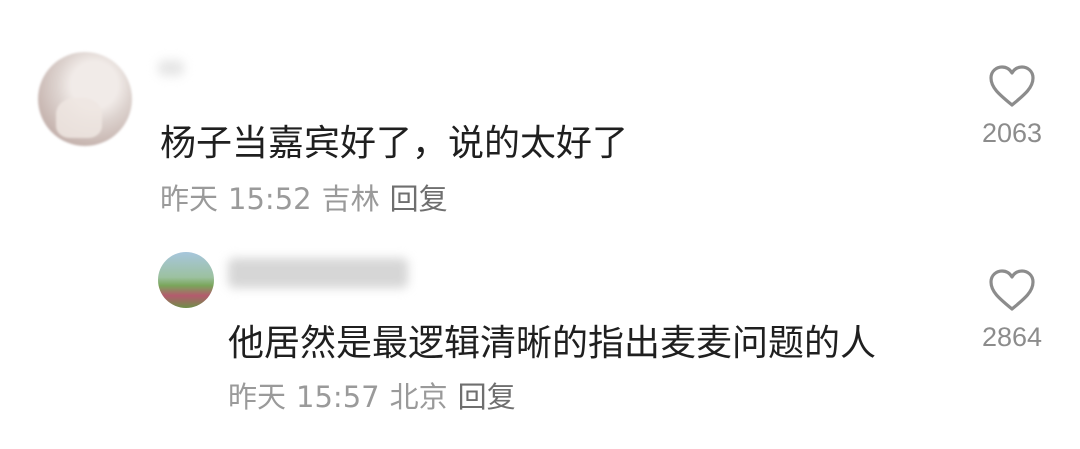 The width and height of the screenshot is (1080, 449). I want to click on like-count: 2864, so click(1012, 337).